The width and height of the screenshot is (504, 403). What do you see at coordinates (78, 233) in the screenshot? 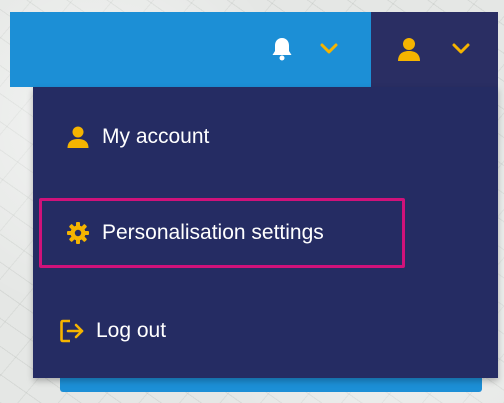
I see `gear-icon` at bounding box center [78, 233].